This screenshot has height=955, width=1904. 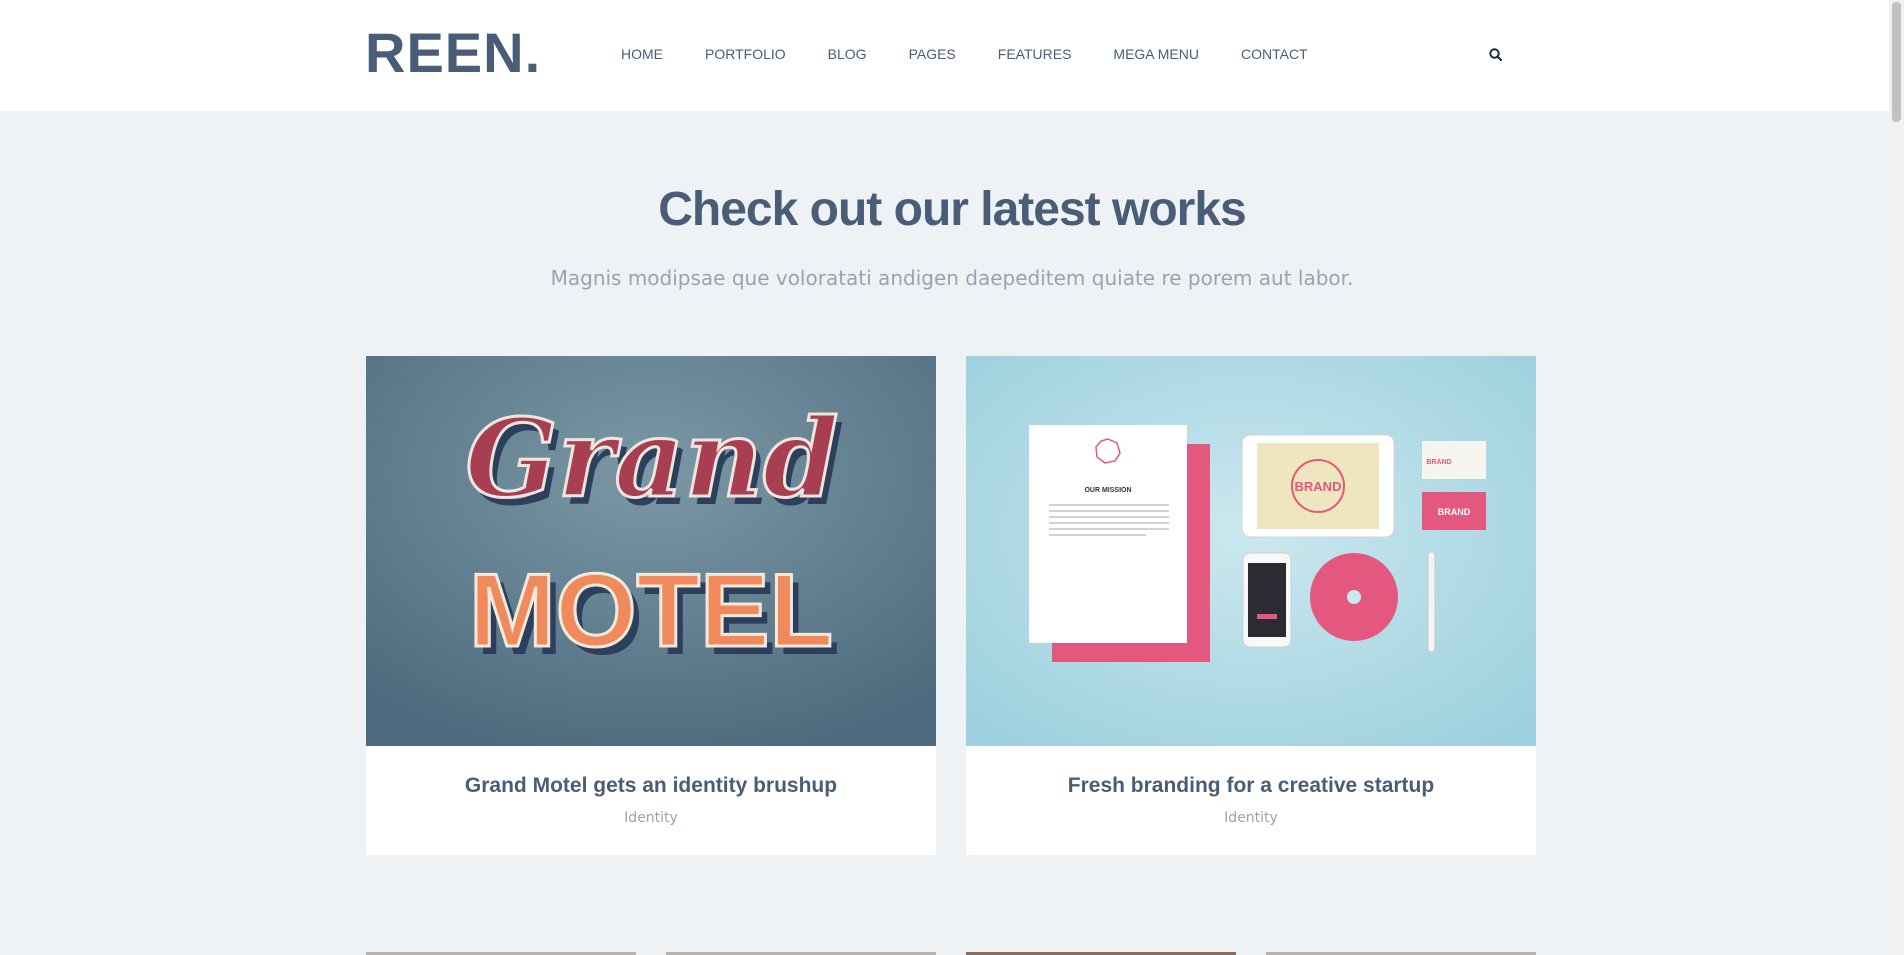 I want to click on search-icon, so click(x=1496, y=55).